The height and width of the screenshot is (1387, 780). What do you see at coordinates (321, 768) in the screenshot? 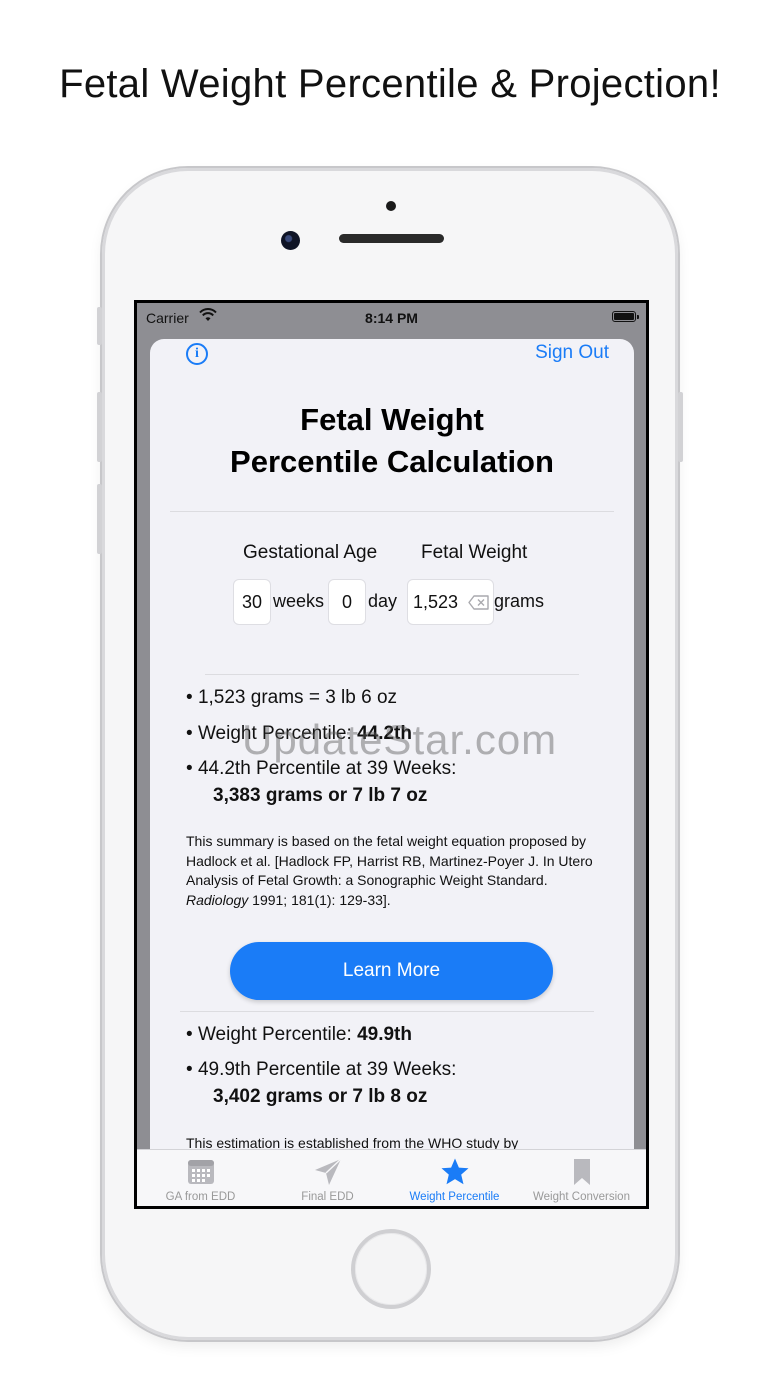
I see `result-projection-label: • 44.2th Percentile at 39 Weeks:` at bounding box center [321, 768].